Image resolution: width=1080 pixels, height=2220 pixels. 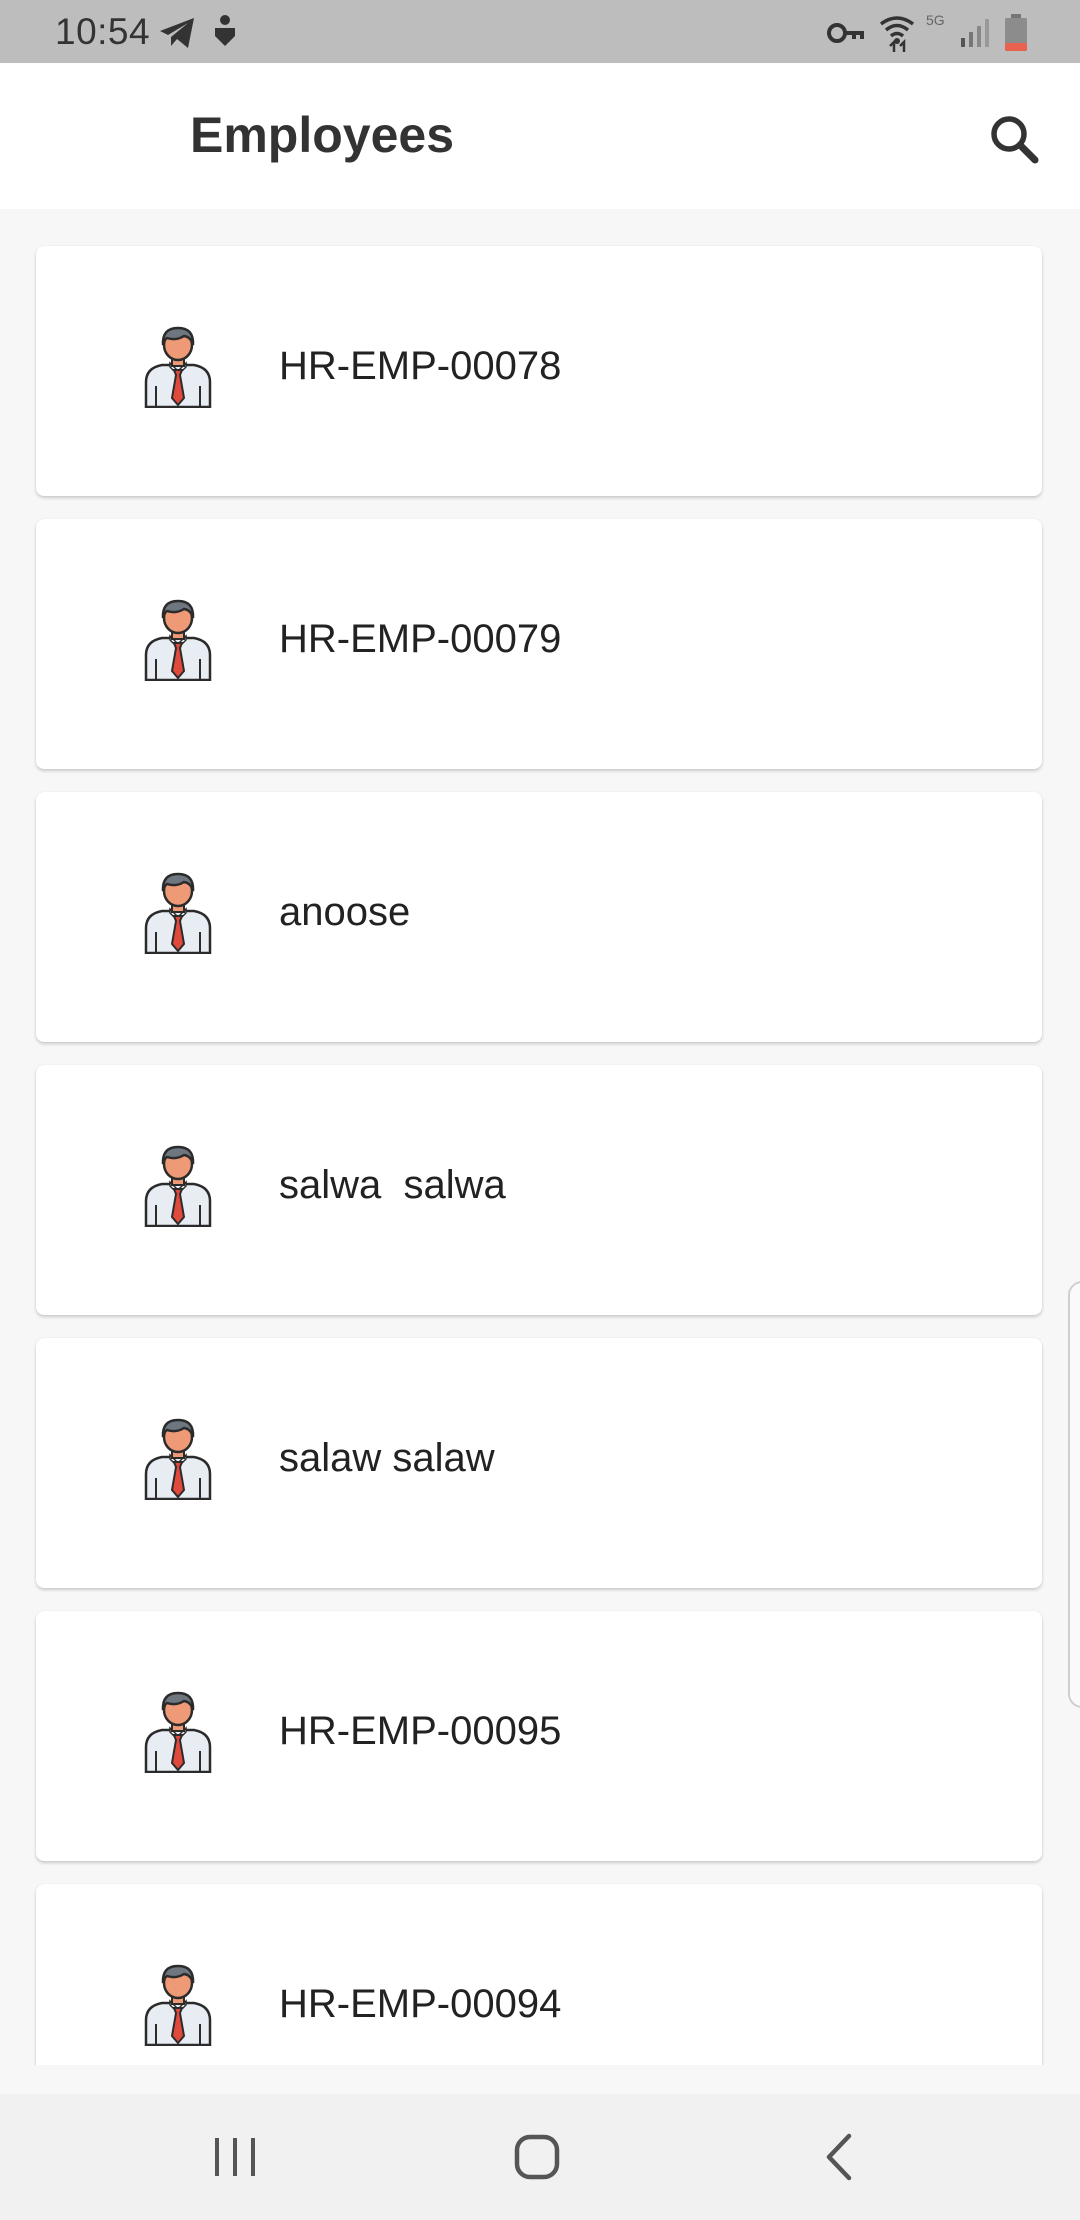 I want to click on home-button, so click(x=537, y=2157).